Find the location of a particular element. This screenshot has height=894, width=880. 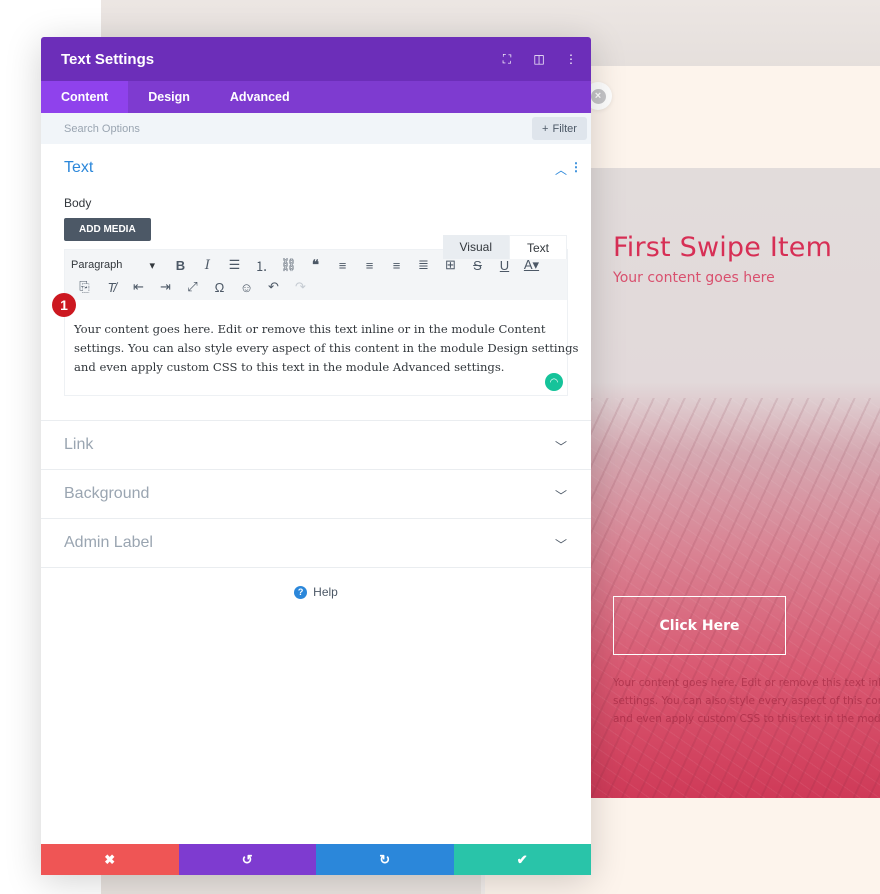

undo-icon: ↺ is located at coordinates (247, 859).